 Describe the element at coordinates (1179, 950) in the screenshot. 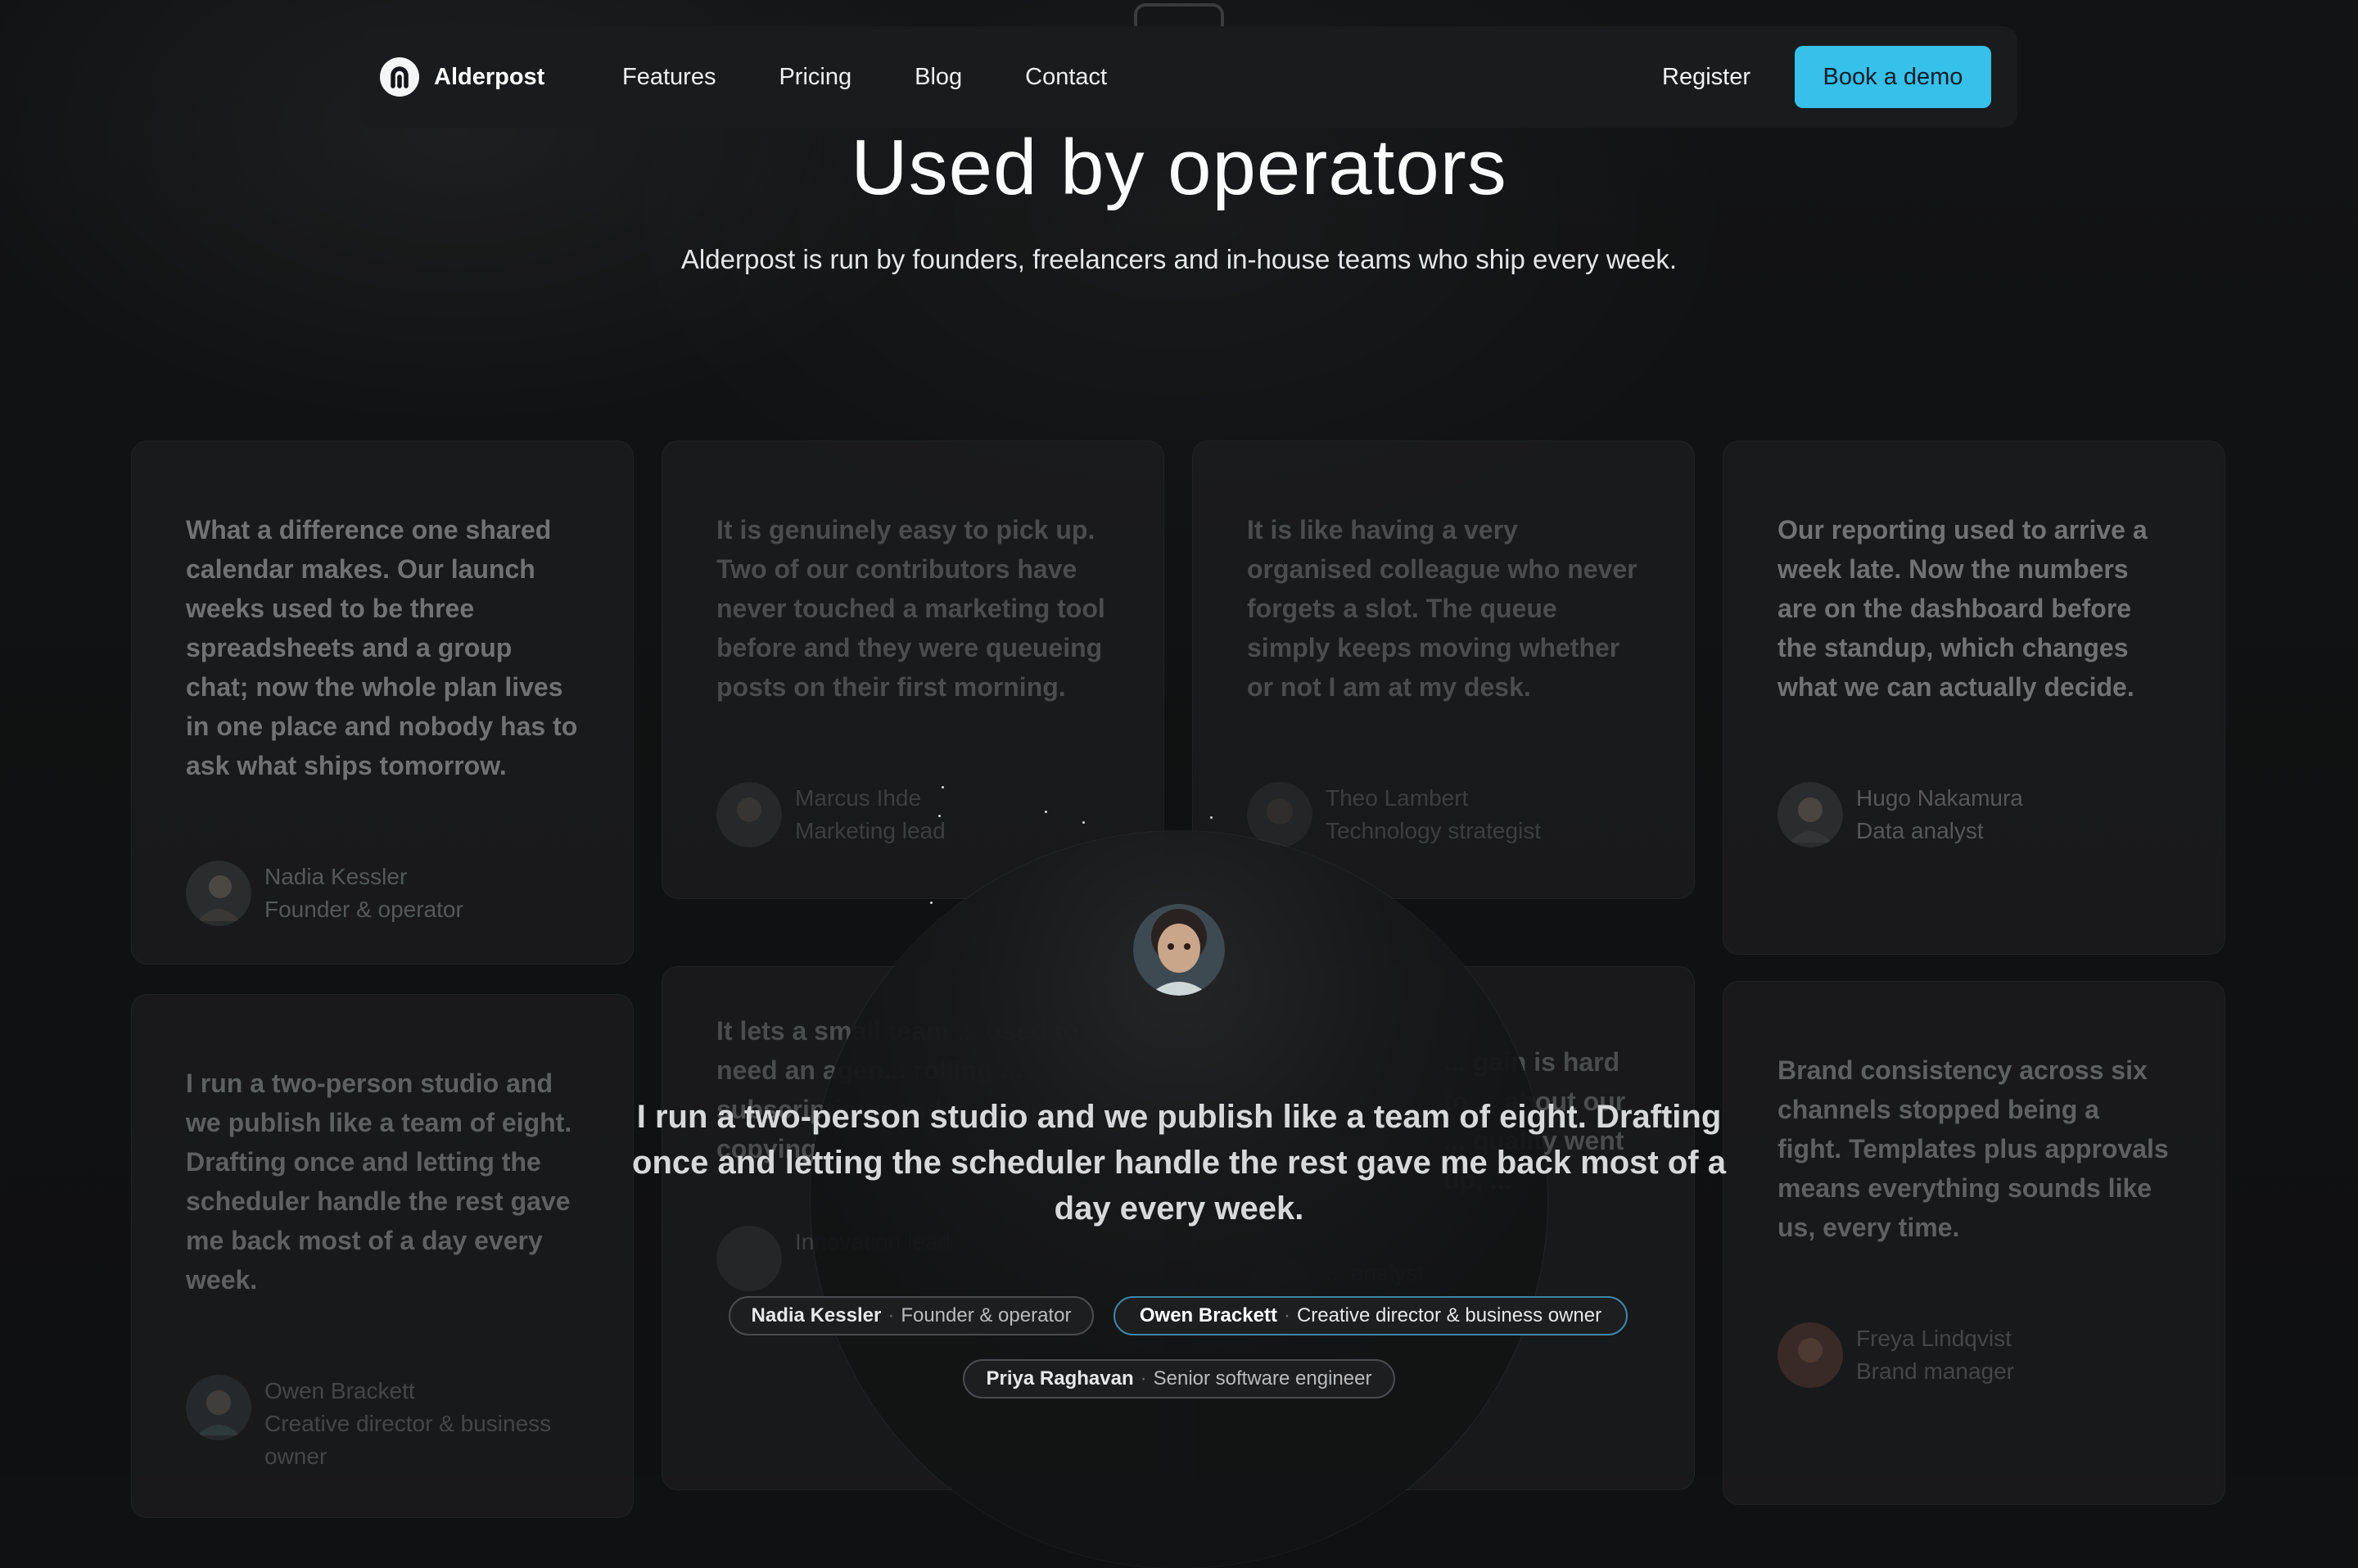

I see `featured-avatar` at that location.